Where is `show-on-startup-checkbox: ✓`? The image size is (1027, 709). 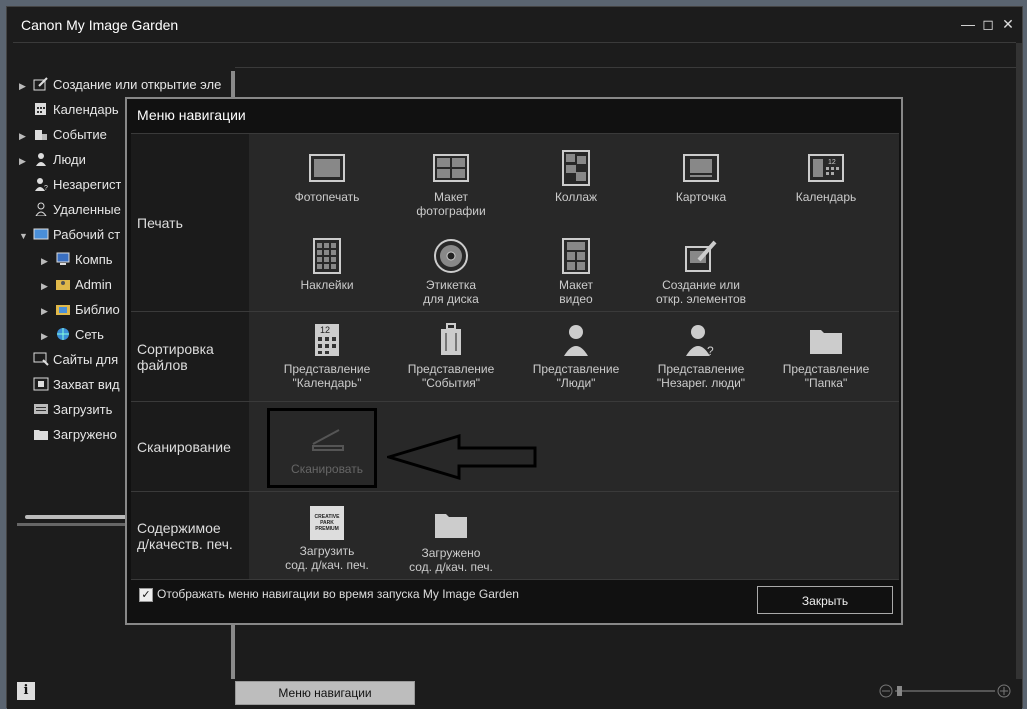
show-on-startup-checkbox: ✓ is located at coordinates (146, 595).